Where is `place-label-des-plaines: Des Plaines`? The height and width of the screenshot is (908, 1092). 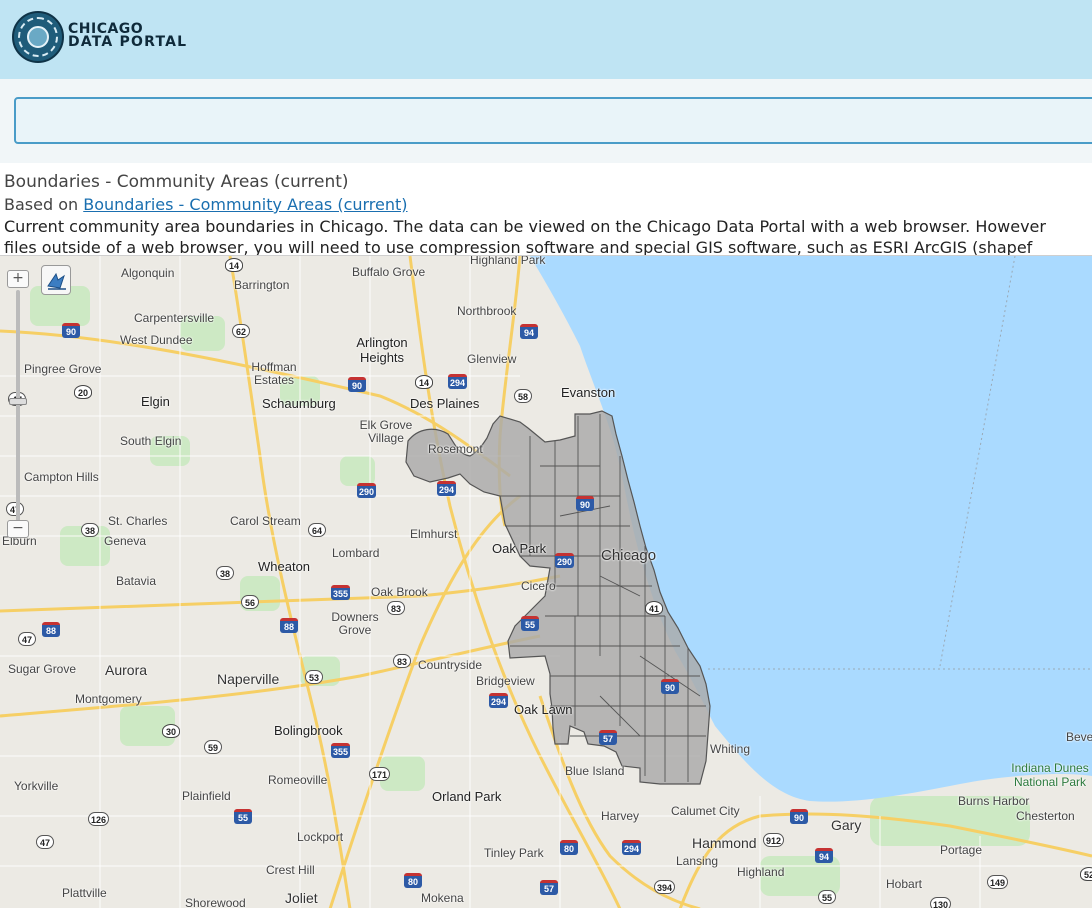 place-label-des-plaines: Des Plaines is located at coordinates (445, 403).